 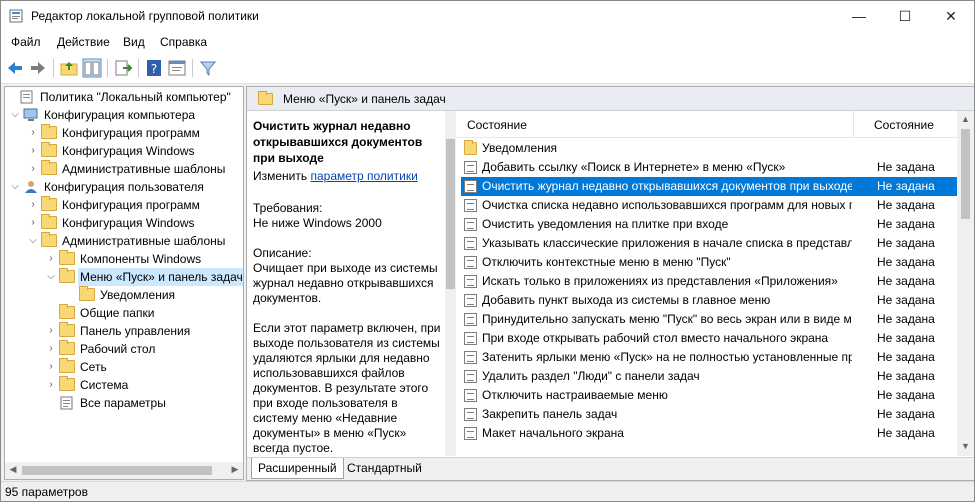 What do you see at coordinates (715, 124) in the screenshot?
I see `list-header: Состояние Состояние` at bounding box center [715, 124].